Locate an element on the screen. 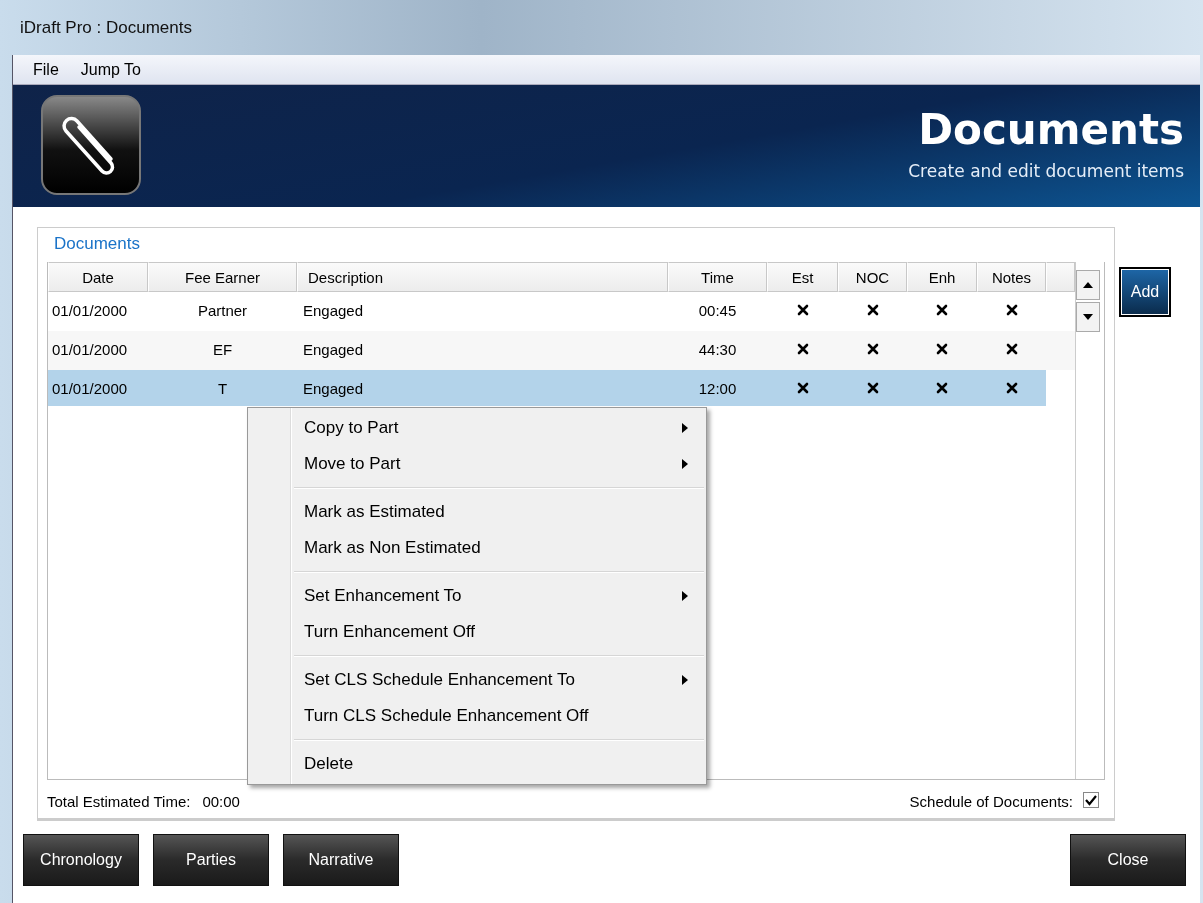 The height and width of the screenshot is (903, 1203). add-button: Add is located at coordinates (1145, 292).